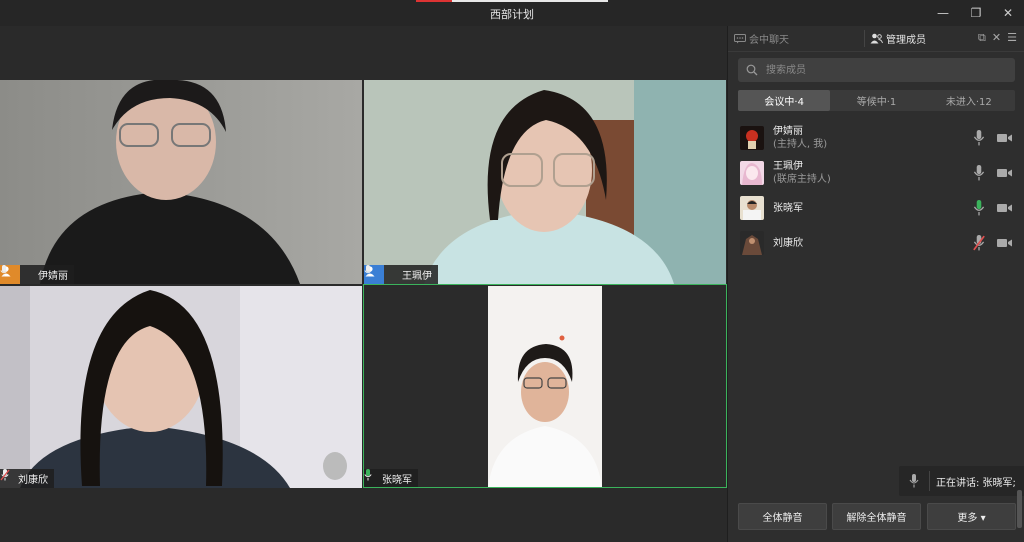 This screenshot has width=1024, height=542. I want to click on restore-icon: ❐, so click(976, 13).